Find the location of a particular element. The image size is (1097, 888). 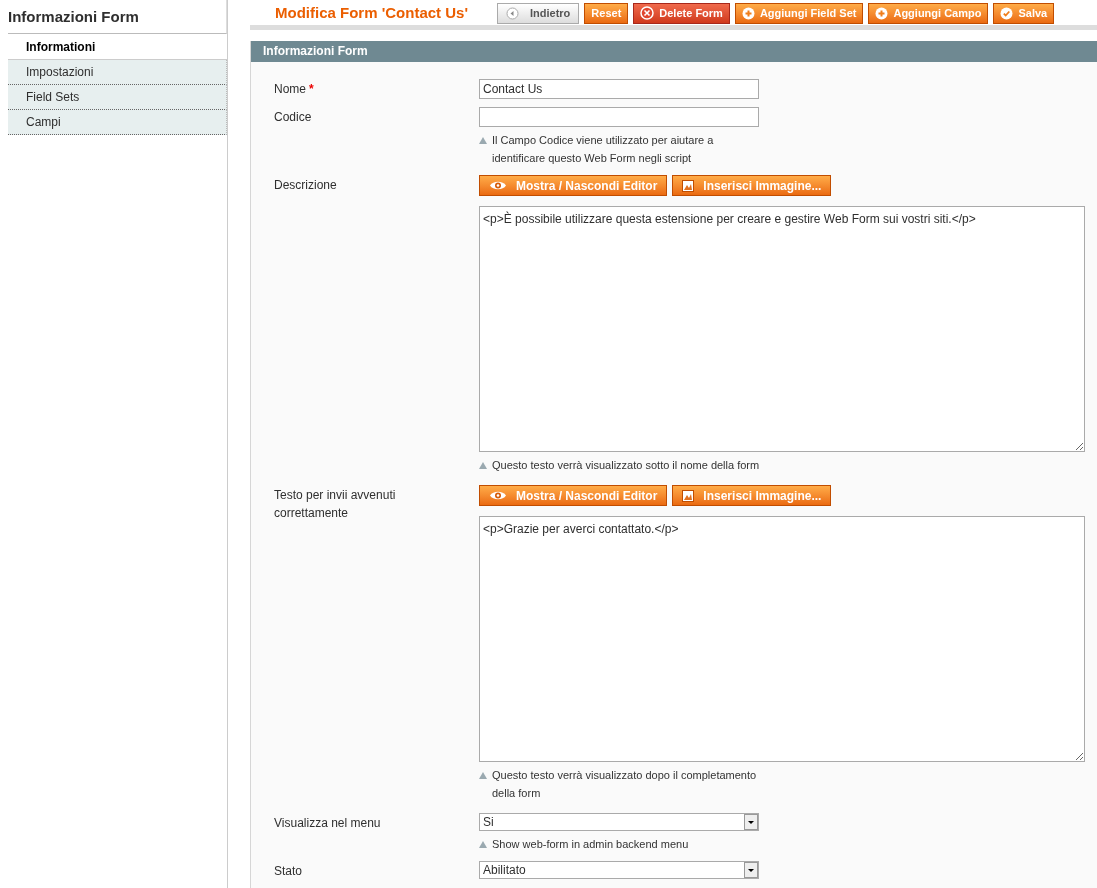

delete-button: Delete Form is located at coordinates (681, 13).